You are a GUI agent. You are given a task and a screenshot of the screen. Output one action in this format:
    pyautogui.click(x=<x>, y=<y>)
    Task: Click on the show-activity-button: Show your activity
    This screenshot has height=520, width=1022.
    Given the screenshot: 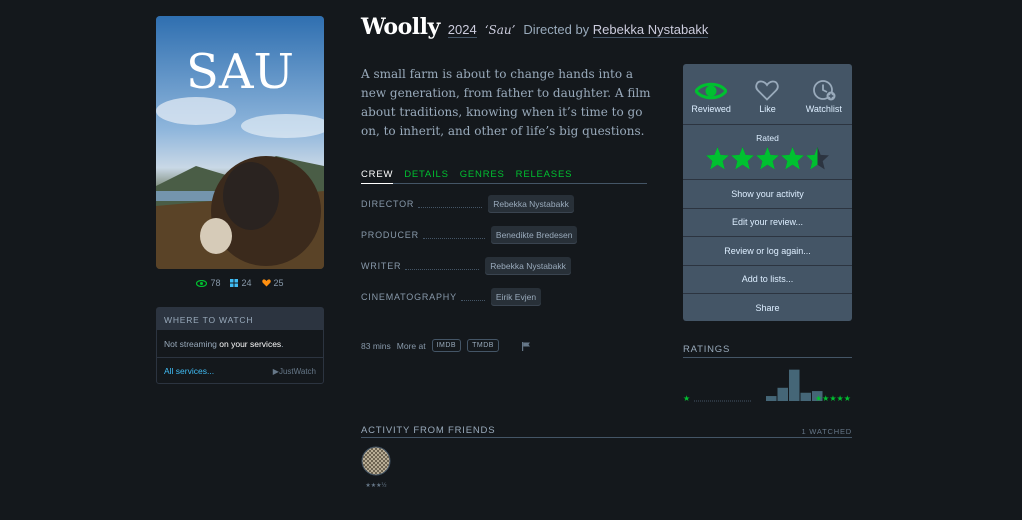 What is the action you would take?
    pyautogui.click(x=767, y=194)
    